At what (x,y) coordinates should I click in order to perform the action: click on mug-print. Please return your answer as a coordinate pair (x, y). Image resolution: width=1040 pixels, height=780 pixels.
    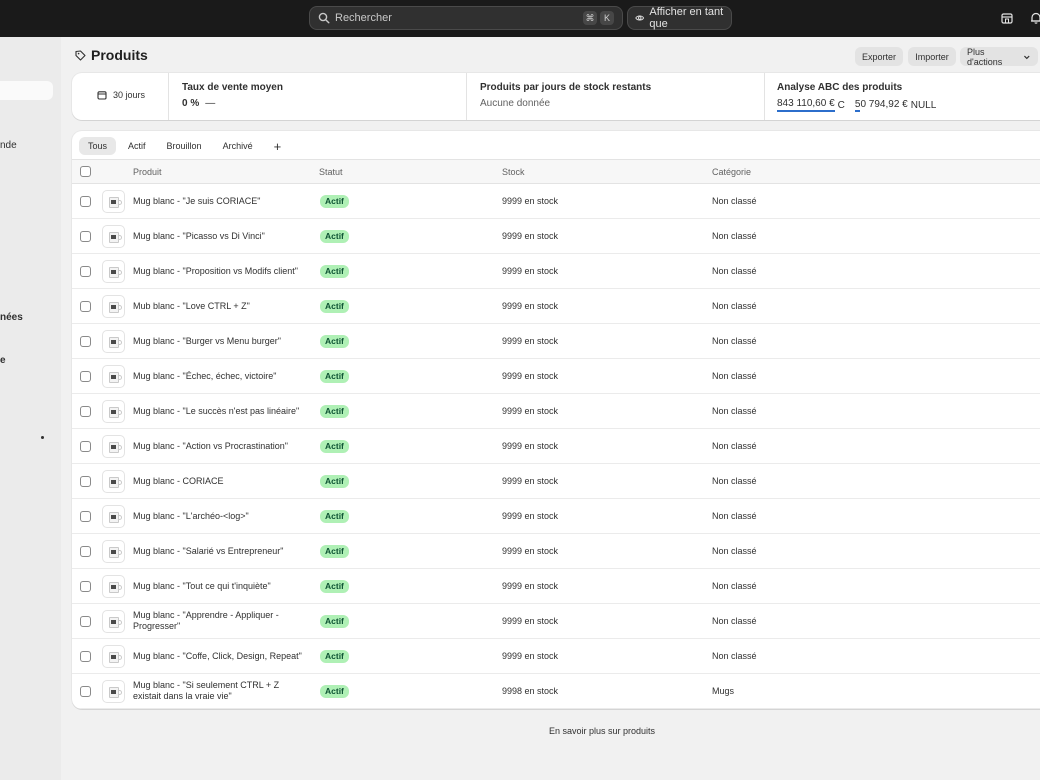
    Looking at the image, I should click on (113, 237).